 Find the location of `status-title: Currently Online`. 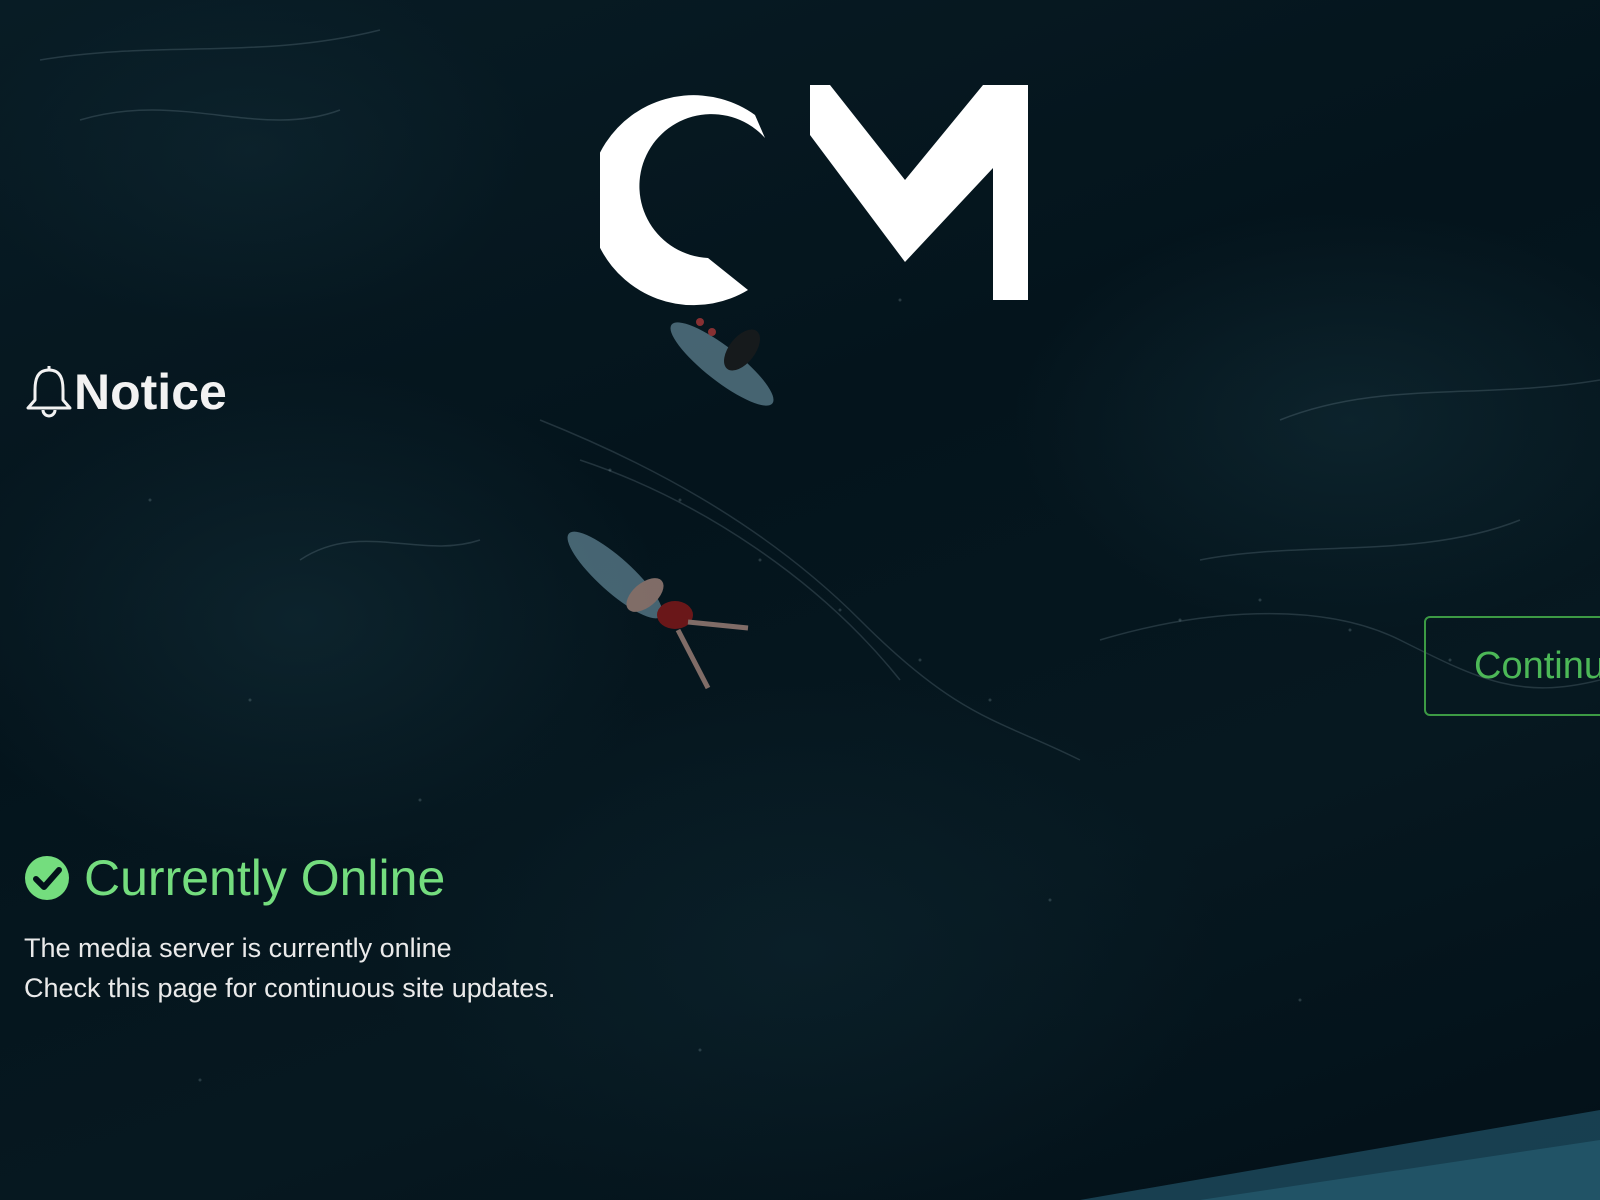

status-title: Currently Online is located at coordinates (265, 878).